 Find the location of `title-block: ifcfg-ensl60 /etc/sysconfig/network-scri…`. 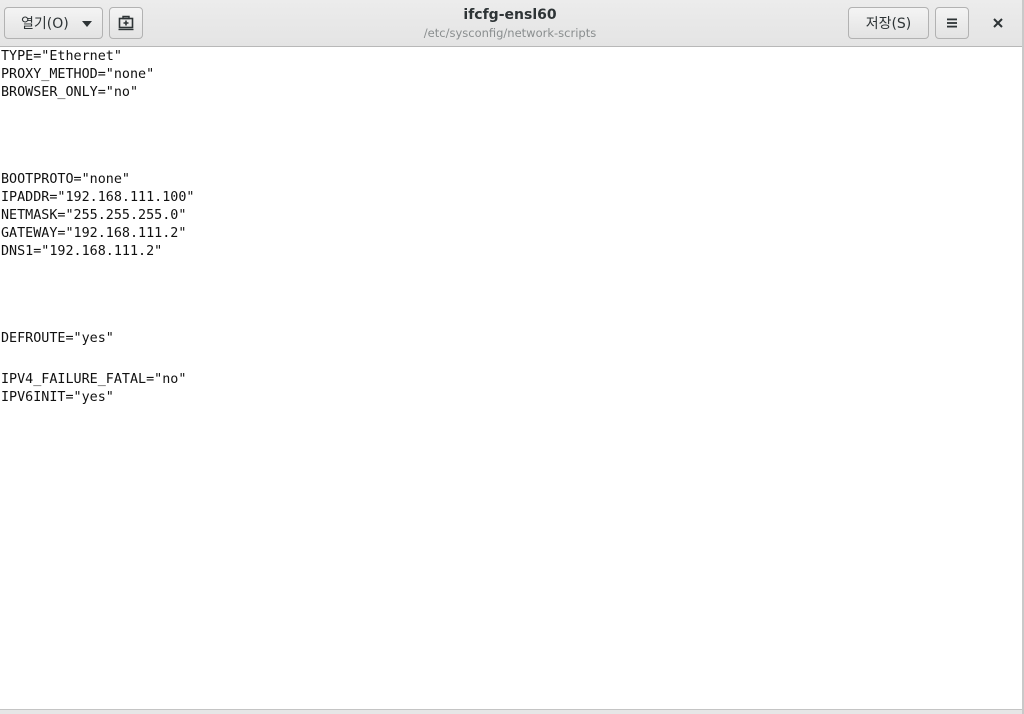

title-block: ifcfg-ensl60 /etc/sysconfig/network-scri… is located at coordinates (510, 24).